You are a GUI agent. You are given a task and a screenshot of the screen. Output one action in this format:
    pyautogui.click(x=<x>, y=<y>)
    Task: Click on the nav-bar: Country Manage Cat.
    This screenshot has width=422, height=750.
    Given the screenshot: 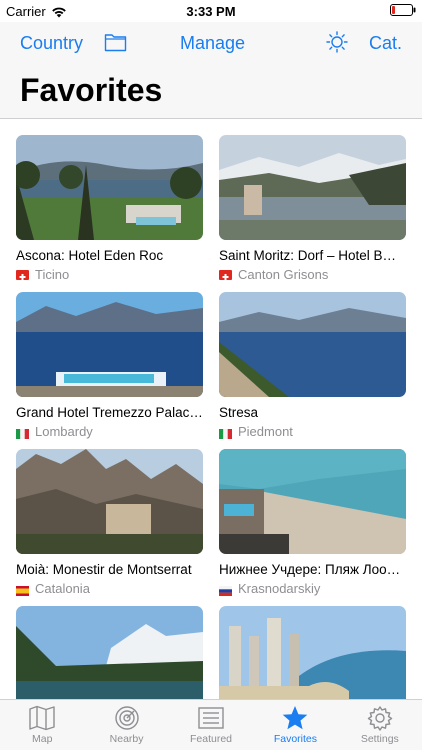 What is the action you would take?
    pyautogui.click(x=211, y=44)
    